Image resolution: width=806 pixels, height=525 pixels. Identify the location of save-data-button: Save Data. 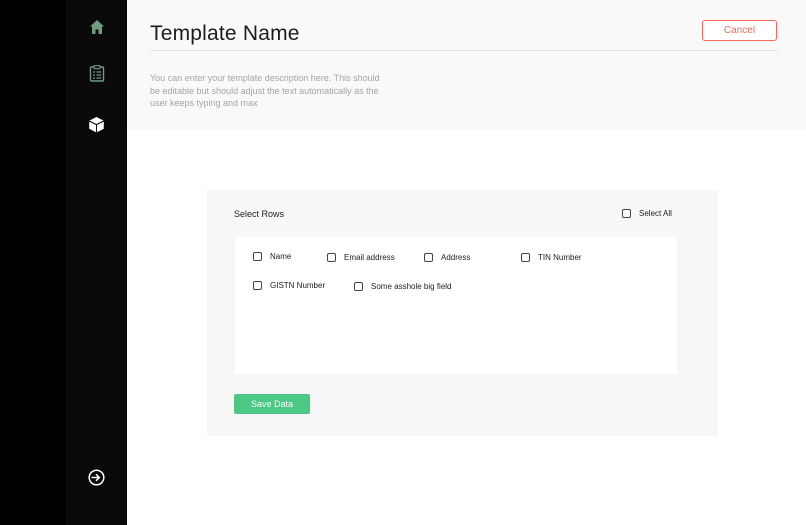
(272, 404).